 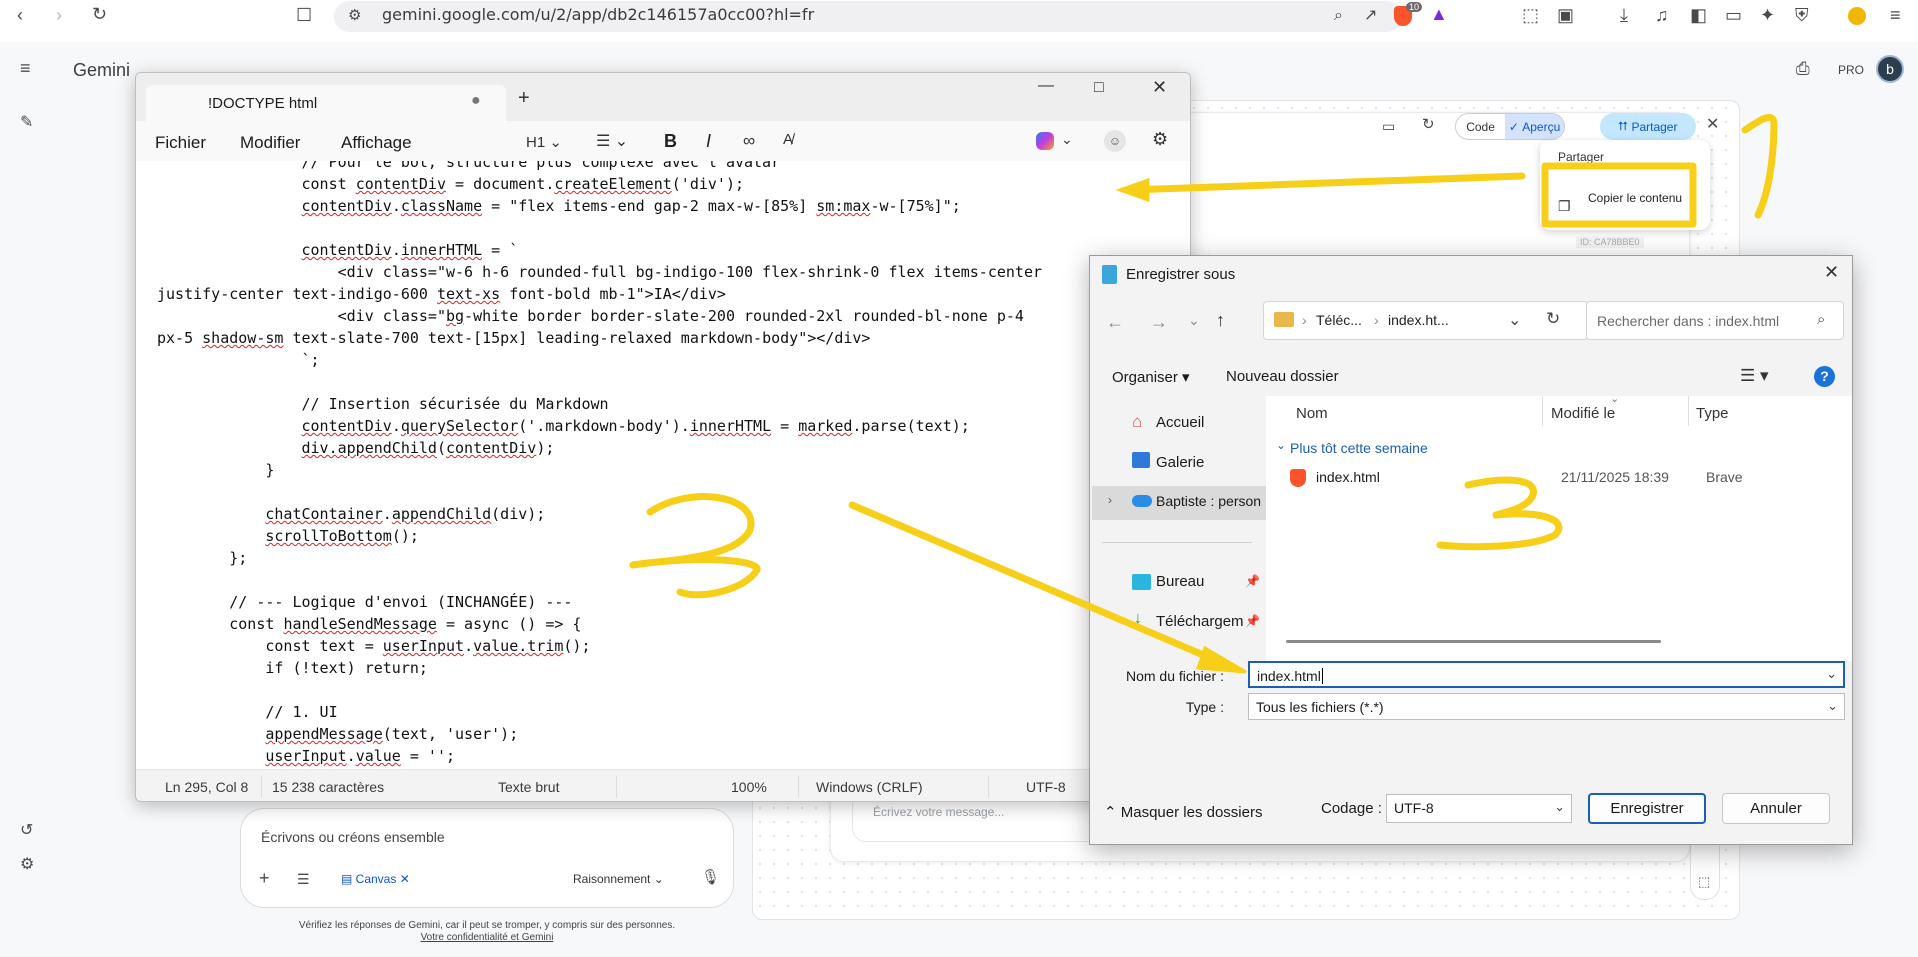 What do you see at coordinates (1499, 513) in the screenshot?
I see `number-three-mark` at bounding box center [1499, 513].